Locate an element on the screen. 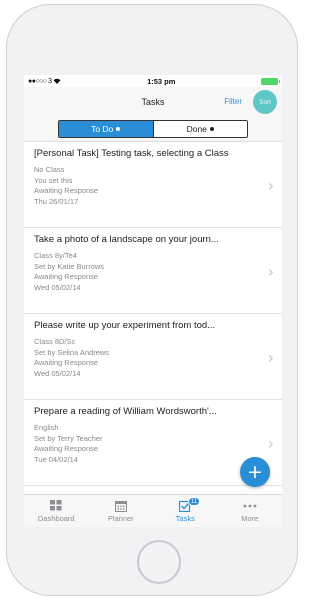 The width and height of the screenshot is (320, 598). tab-dashboard-label: Dashboard is located at coordinates (56, 518).